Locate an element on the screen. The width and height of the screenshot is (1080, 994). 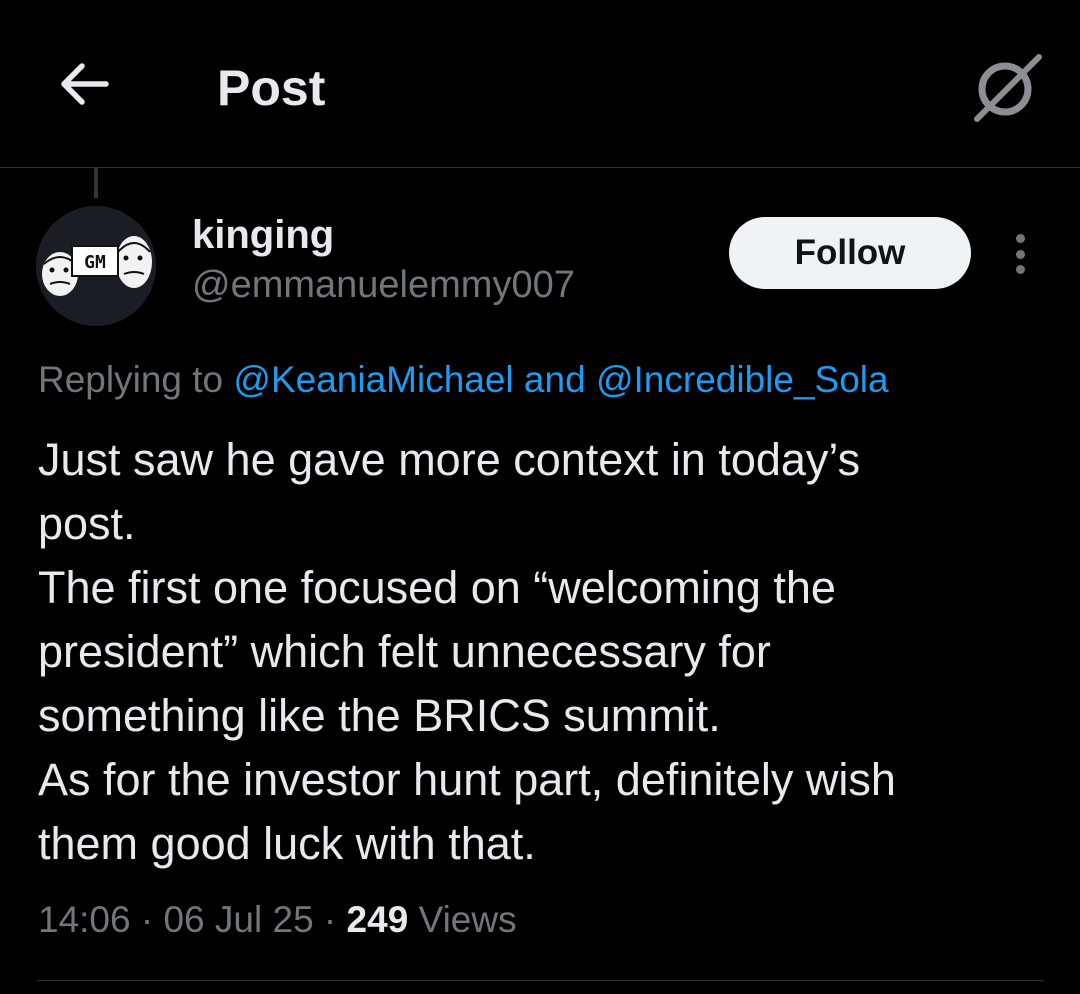
post-metadata: 14:06 · 06 Jul 25 · 249 Views is located at coordinates (277, 920).